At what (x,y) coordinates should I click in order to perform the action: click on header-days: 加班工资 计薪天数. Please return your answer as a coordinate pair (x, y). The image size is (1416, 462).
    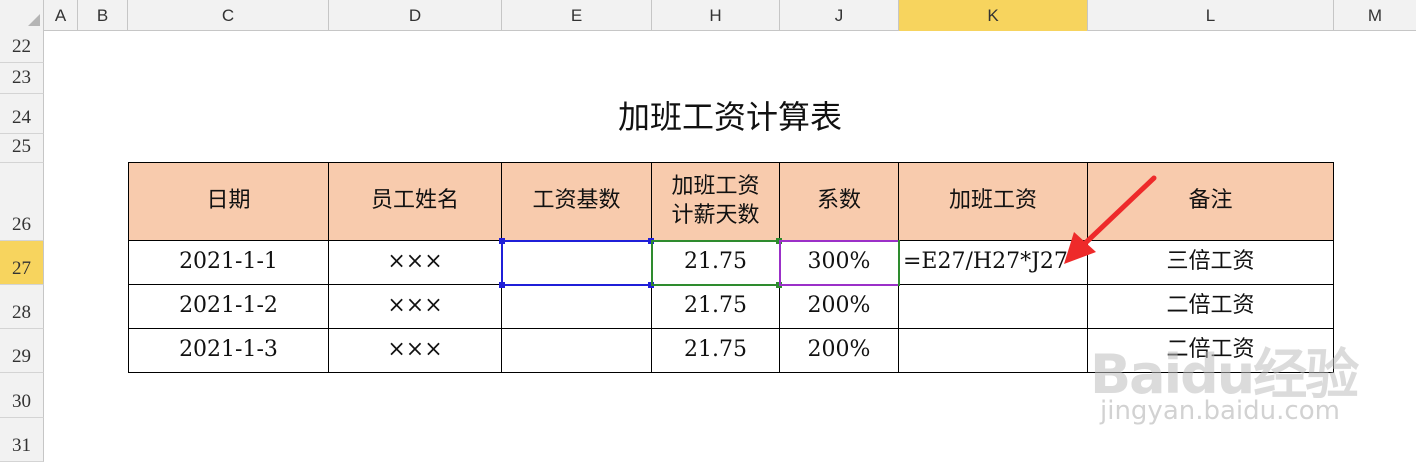
    Looking at the image, I should click on (716, 202).